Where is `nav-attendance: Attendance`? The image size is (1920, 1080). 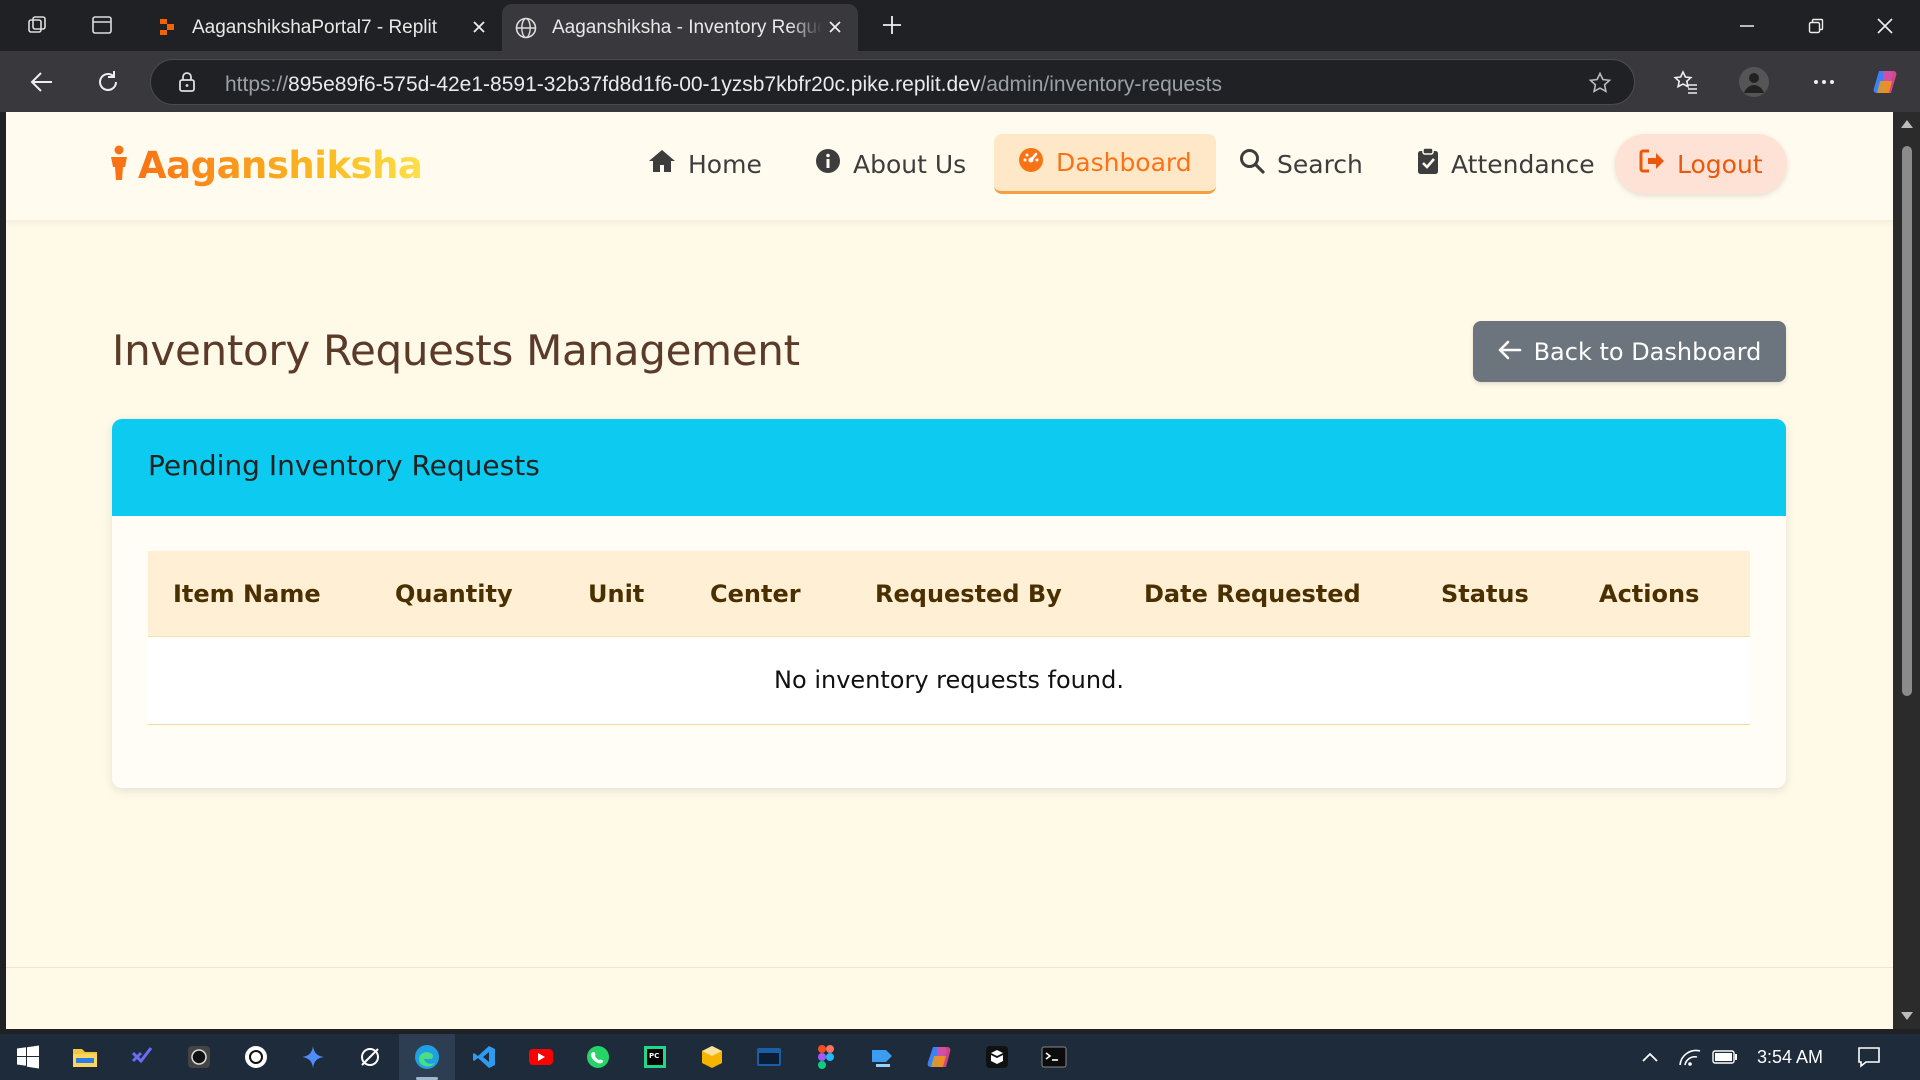
nav-attendance: Attendance is located at coordinates (1506, 164).